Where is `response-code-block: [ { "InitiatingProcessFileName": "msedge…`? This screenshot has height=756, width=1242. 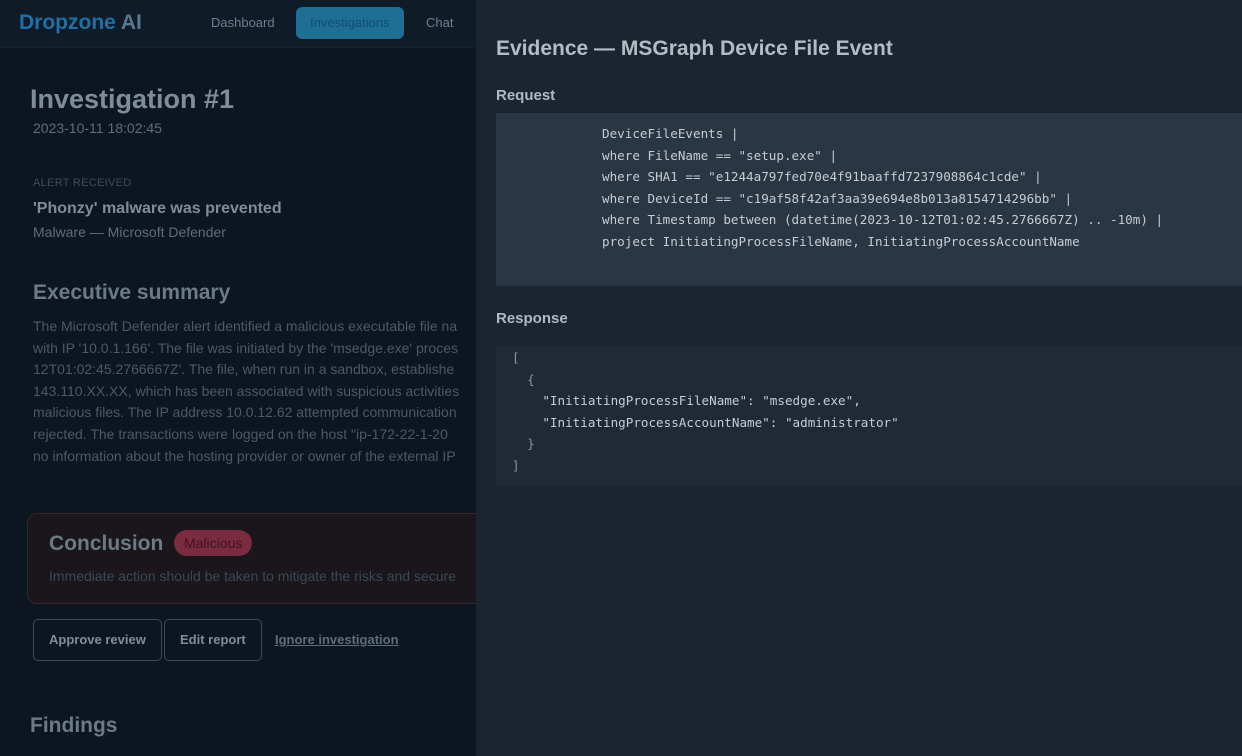
response-code-block: [ { "InitiatingProcessFileName": "msedge… is located at coordinates (869, 415).